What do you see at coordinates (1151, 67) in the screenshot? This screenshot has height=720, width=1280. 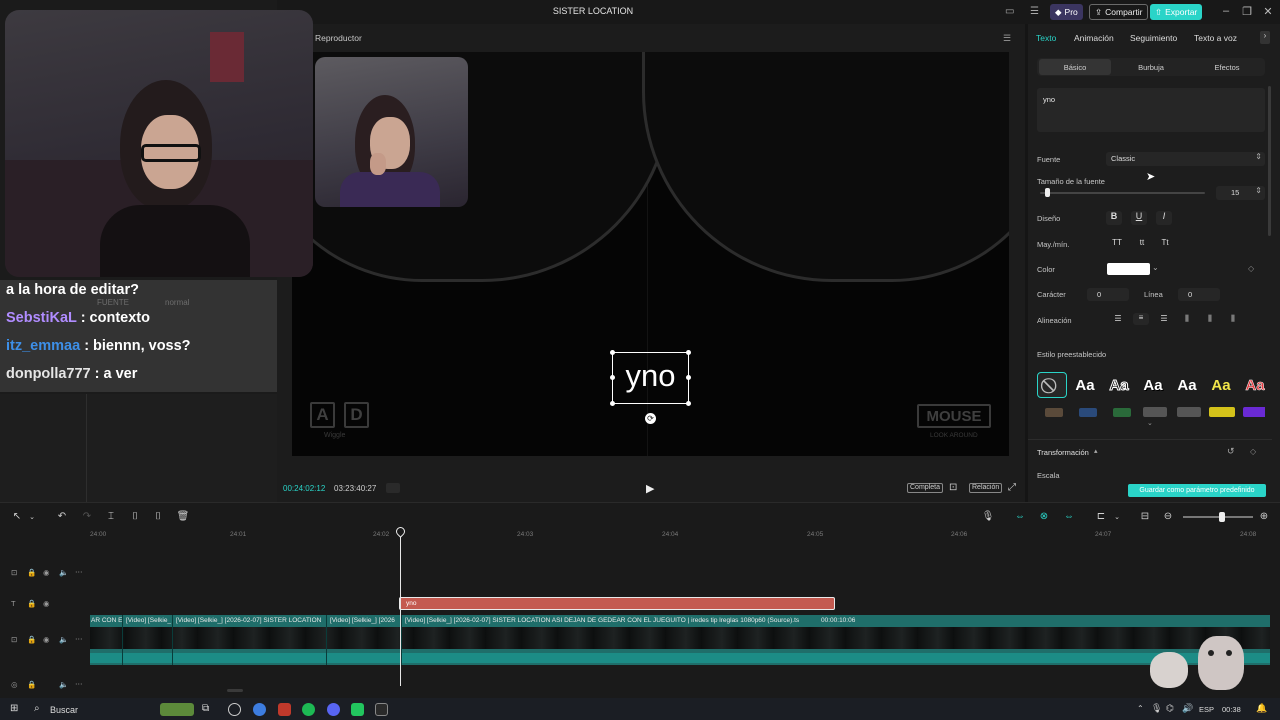 I see `subtab-bubble: Burbuja` at bounding box center [1151, 67].